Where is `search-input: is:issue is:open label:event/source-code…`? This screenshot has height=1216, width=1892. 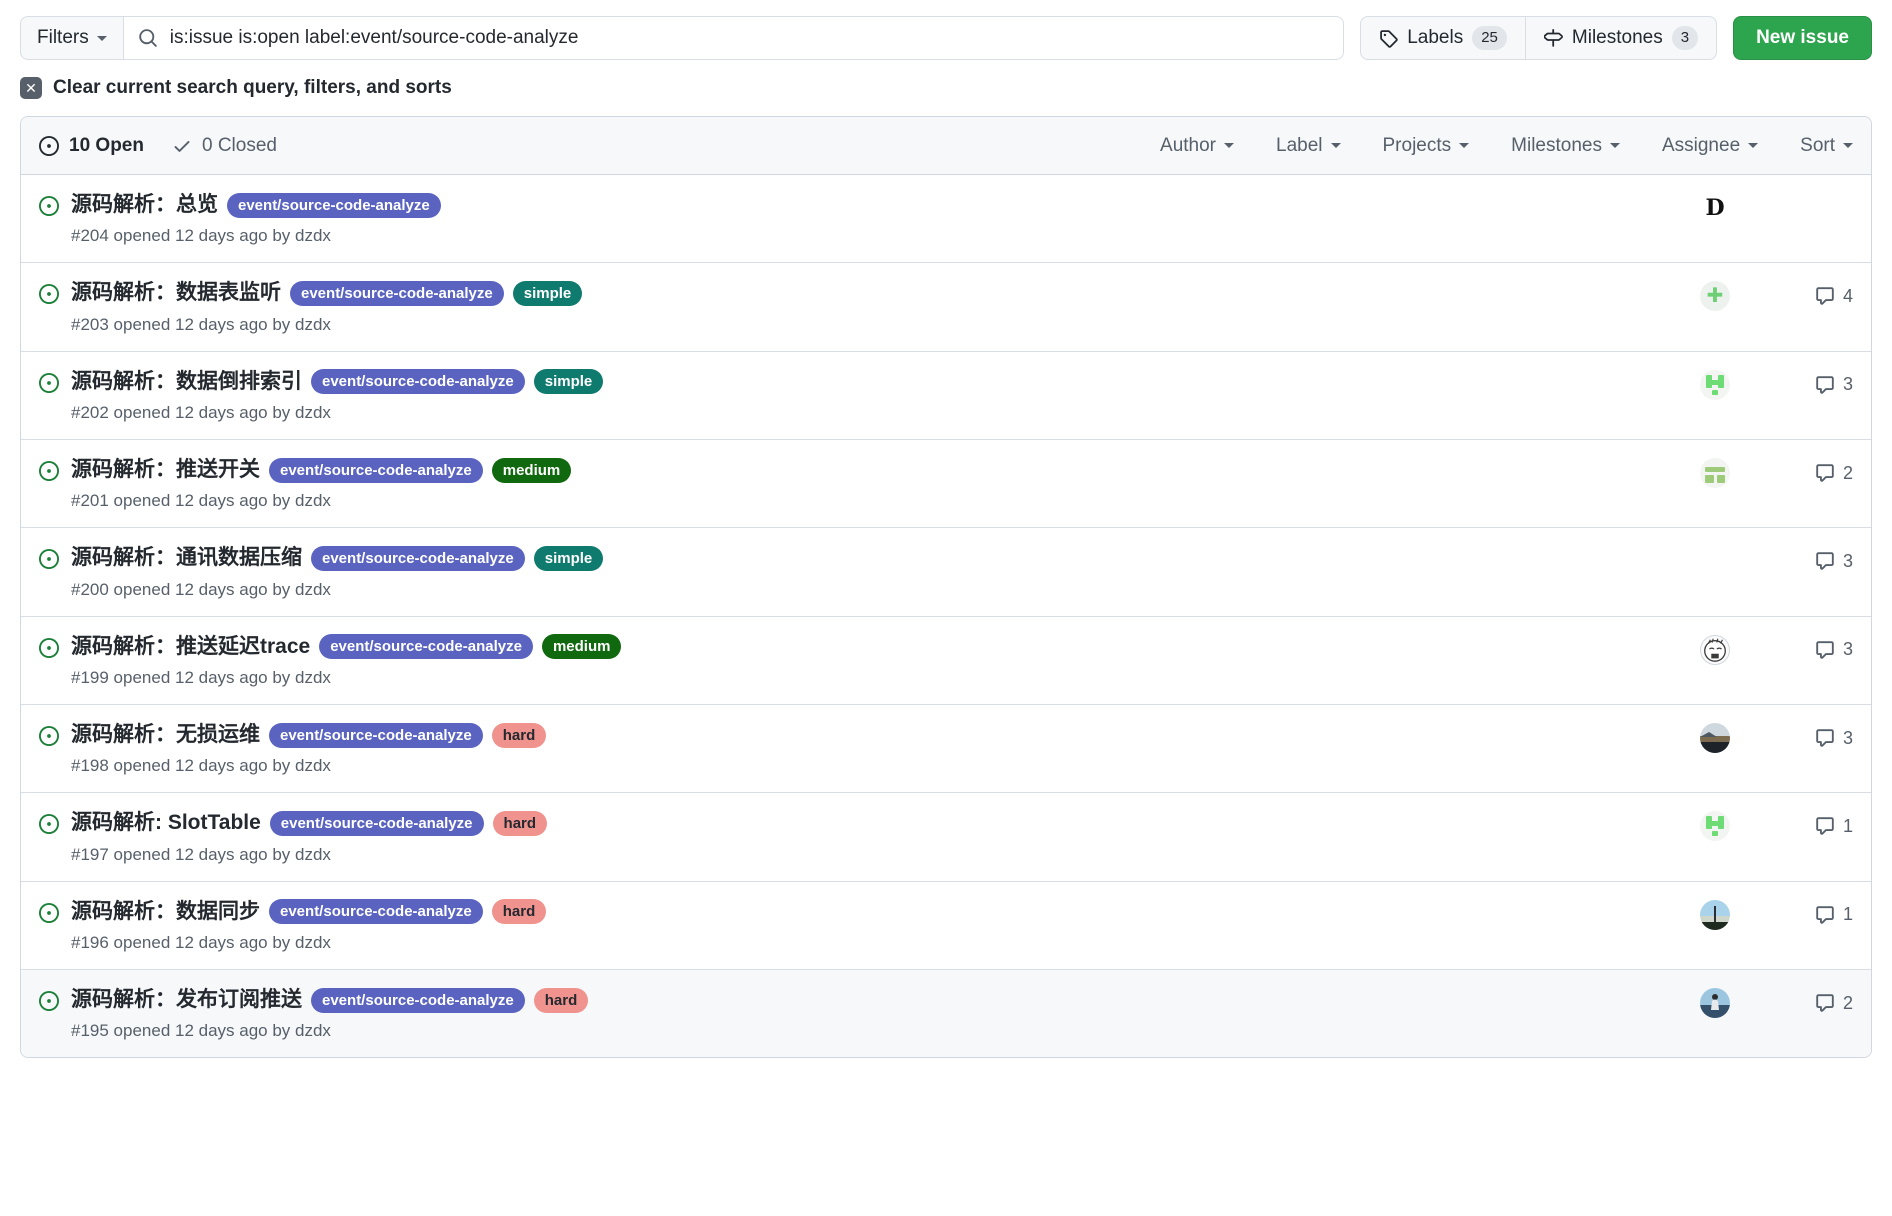
search-input: is:issue is:open label:event/source-code… is located at coordinates (733, 38).